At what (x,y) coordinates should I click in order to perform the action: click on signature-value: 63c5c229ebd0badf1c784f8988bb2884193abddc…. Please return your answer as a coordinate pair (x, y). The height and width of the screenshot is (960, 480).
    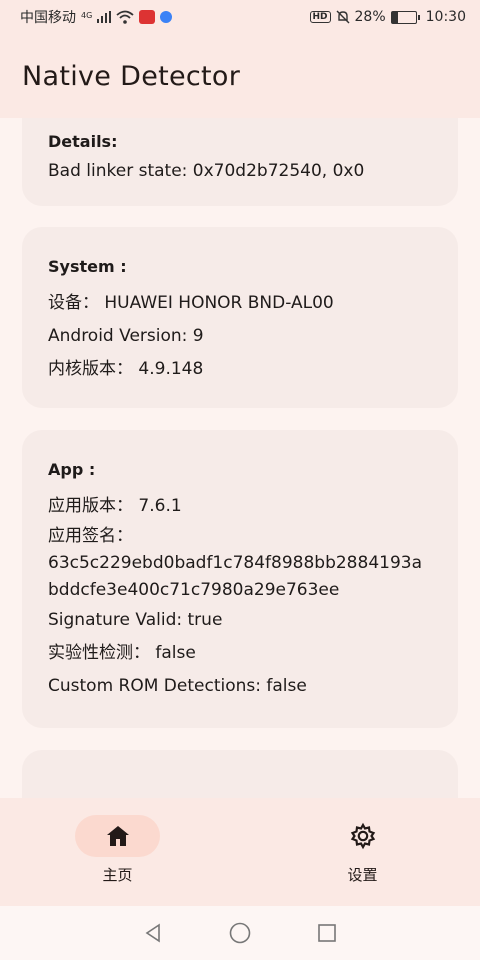
    Looking at the image, I should click on (235, 576).